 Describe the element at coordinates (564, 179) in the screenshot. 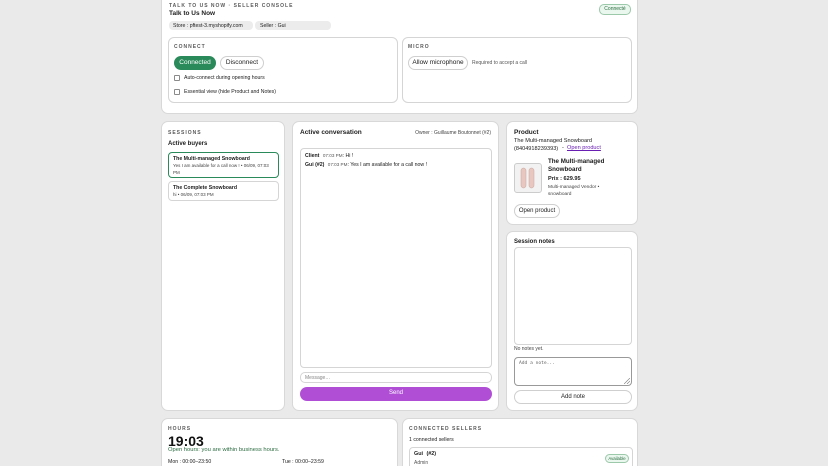

I see `product-price: Prix : 629.95` at that location.